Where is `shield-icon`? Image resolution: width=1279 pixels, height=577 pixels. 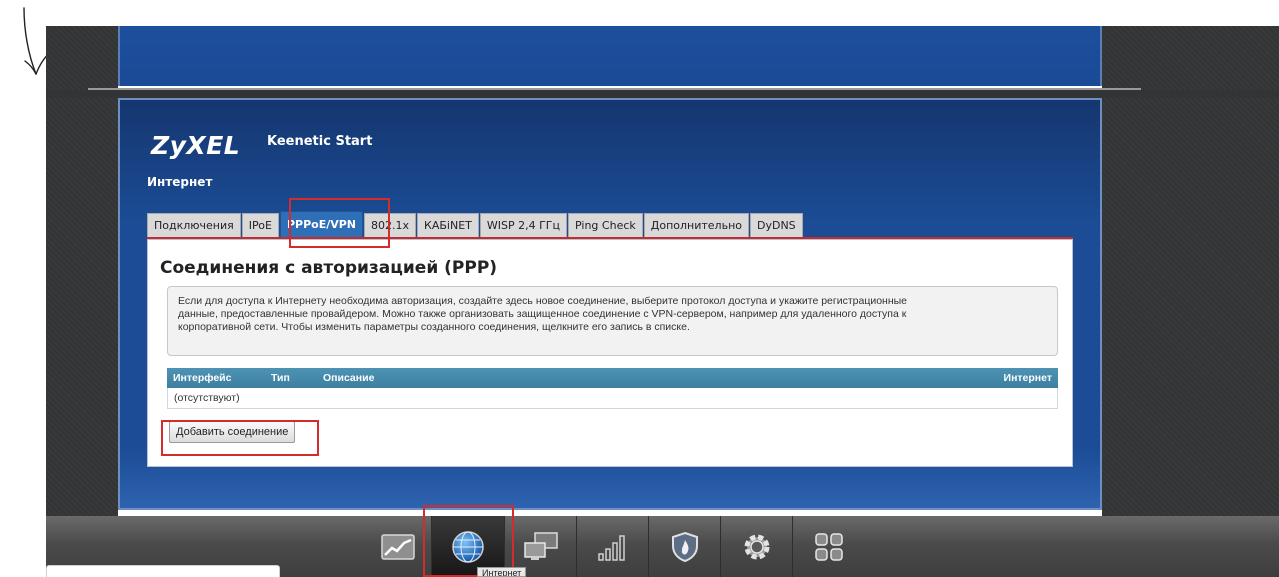
shield-icon is located at coordinates (685, 546).